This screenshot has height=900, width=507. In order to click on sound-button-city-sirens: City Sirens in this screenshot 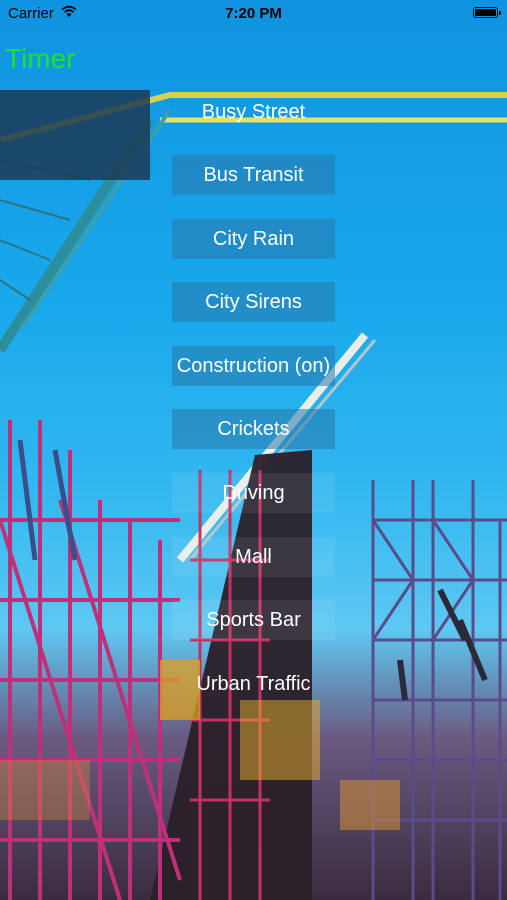, I will do `click(253, 302)`.